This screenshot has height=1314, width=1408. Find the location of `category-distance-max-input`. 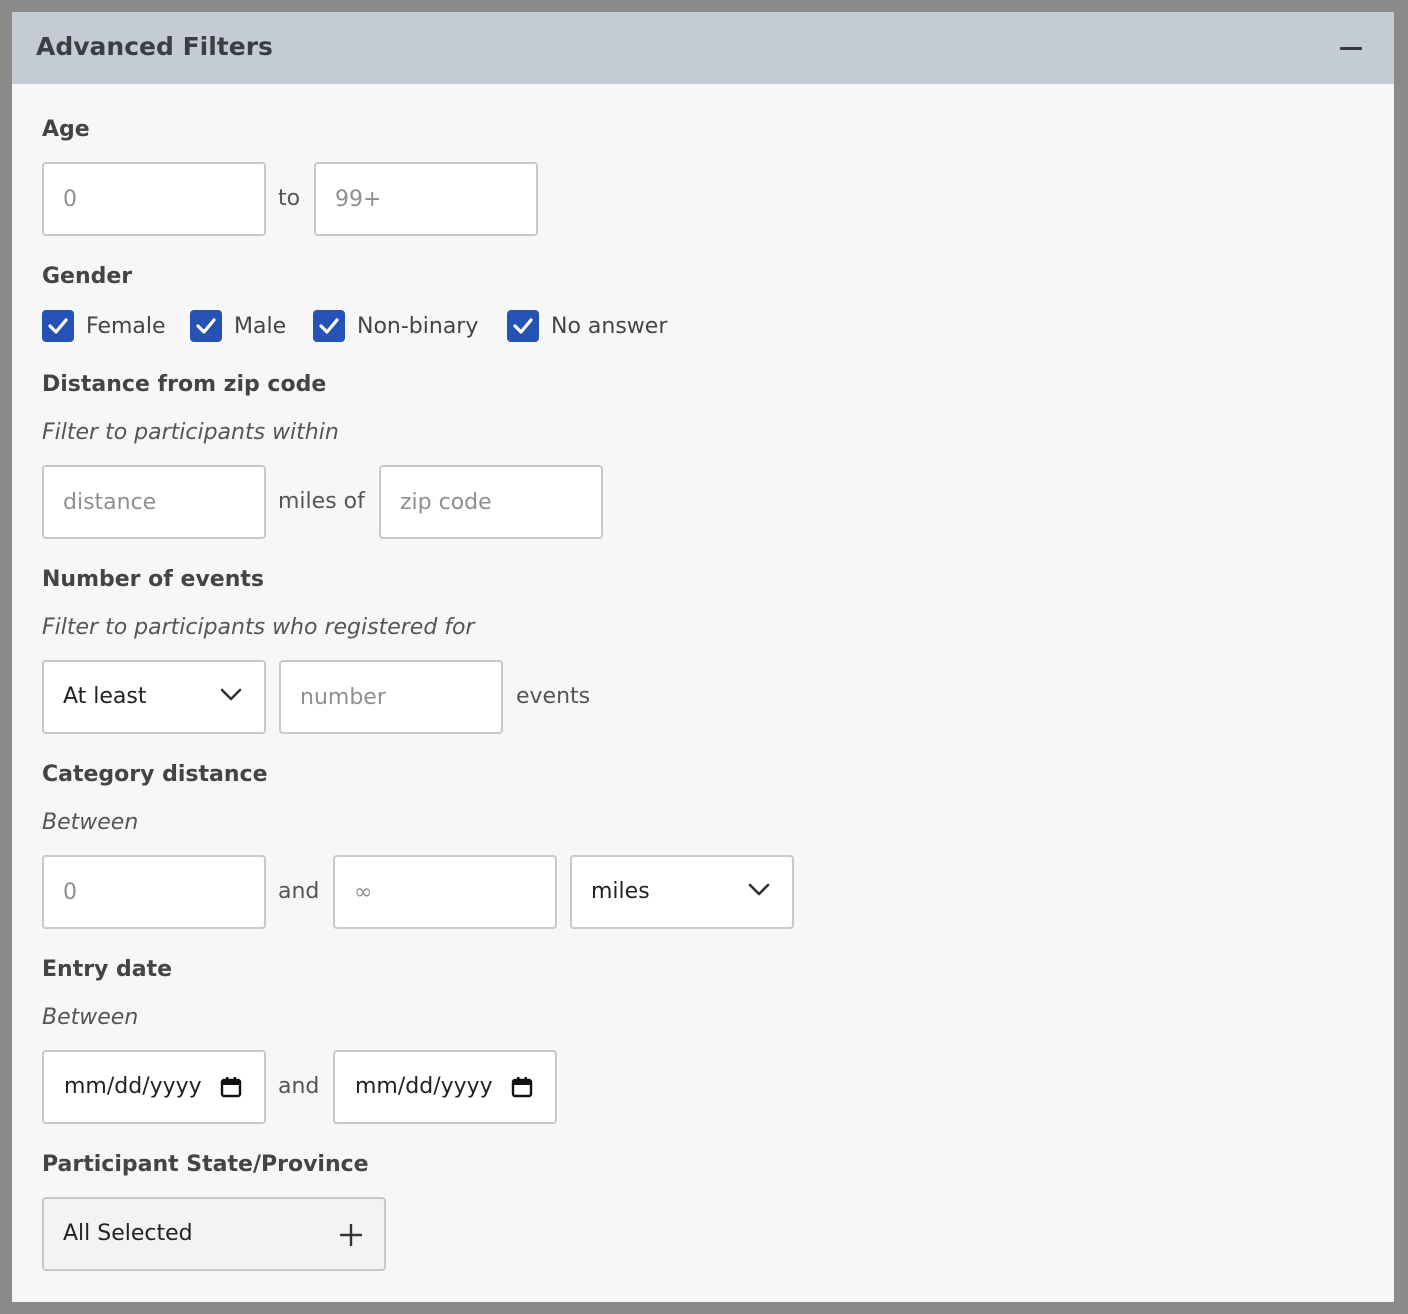

category-distance-max-input is located at coordinates (445, 892).